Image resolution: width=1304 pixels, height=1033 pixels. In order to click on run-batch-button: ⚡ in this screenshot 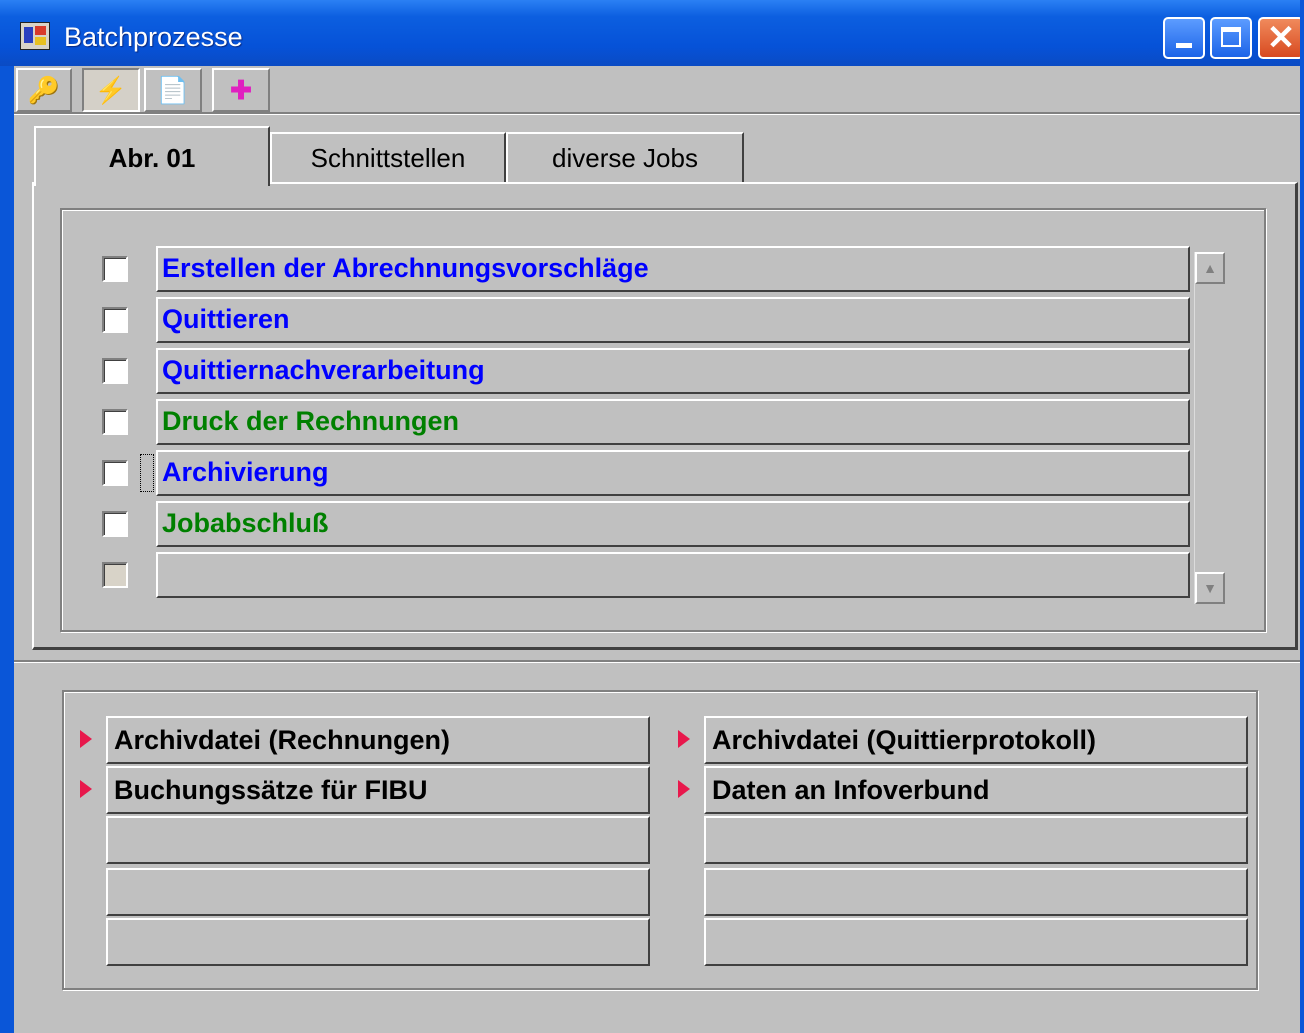, I will do `click(111, 90)`.